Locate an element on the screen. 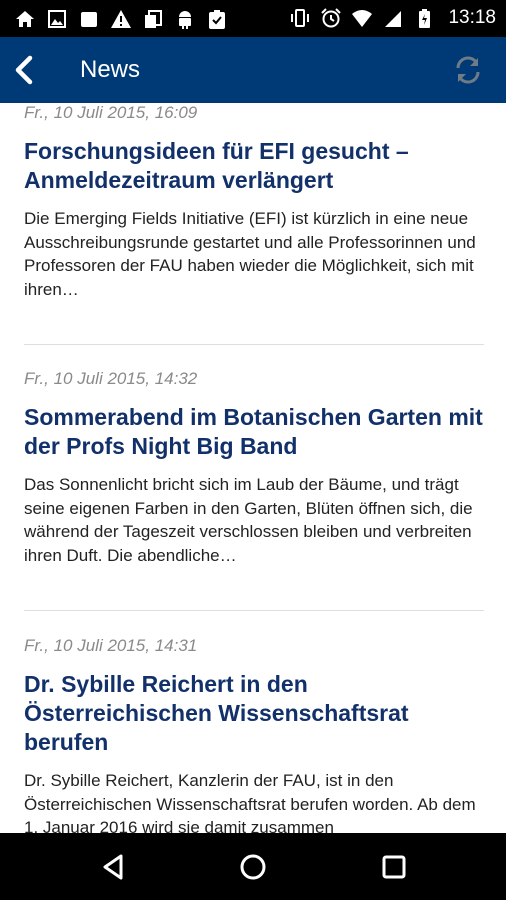 This screenshot has width=506, height=900. wifi-icon is located at coordinates (362, 18).